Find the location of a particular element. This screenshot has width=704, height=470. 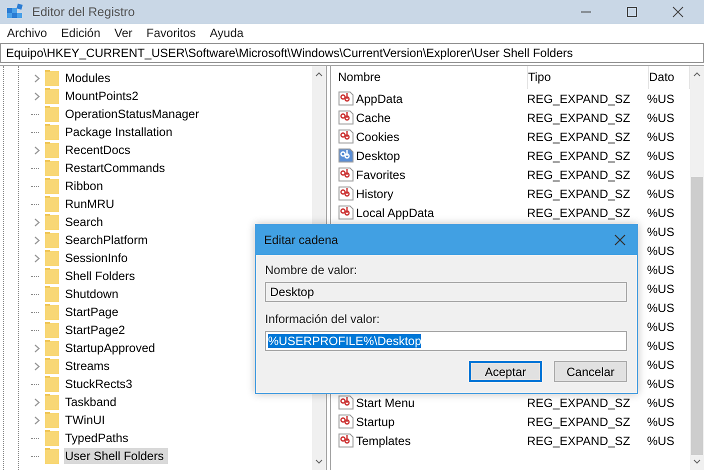

tree-item: Package Installation is located at coordinates (120, 132).